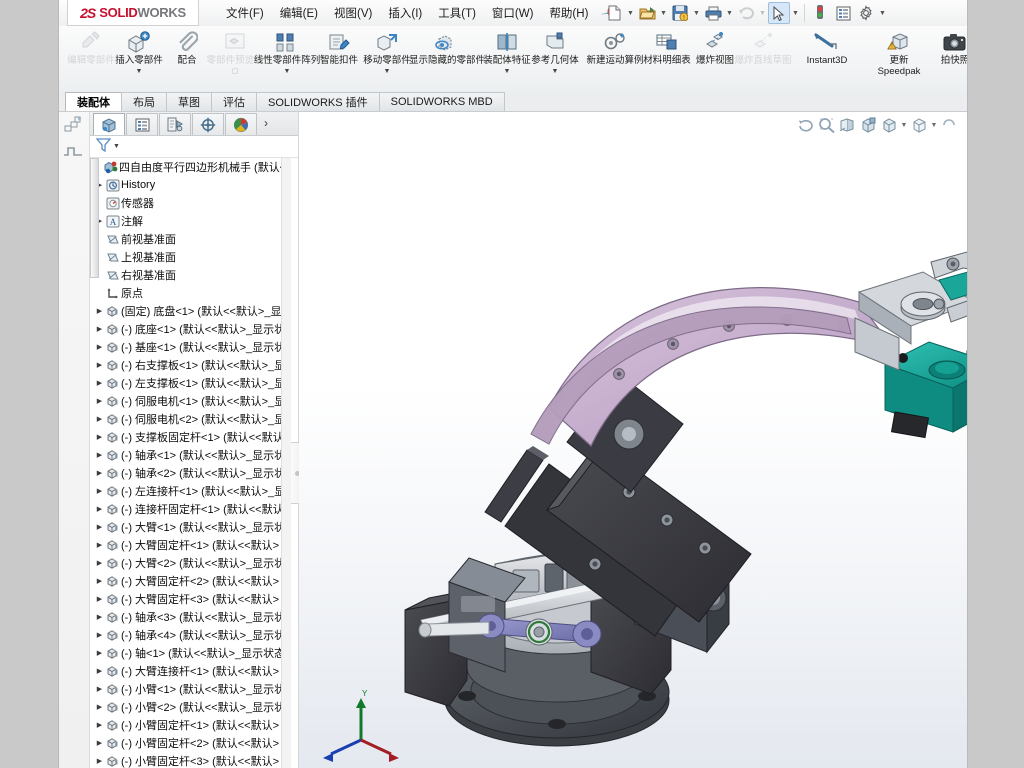 Image resolution: width=1024 pixels, height=768 pixels. I want to click on feature-tree-item: ▶ (-) 小臂<1> (默认<<默认>_显示状, so click(190, 689).